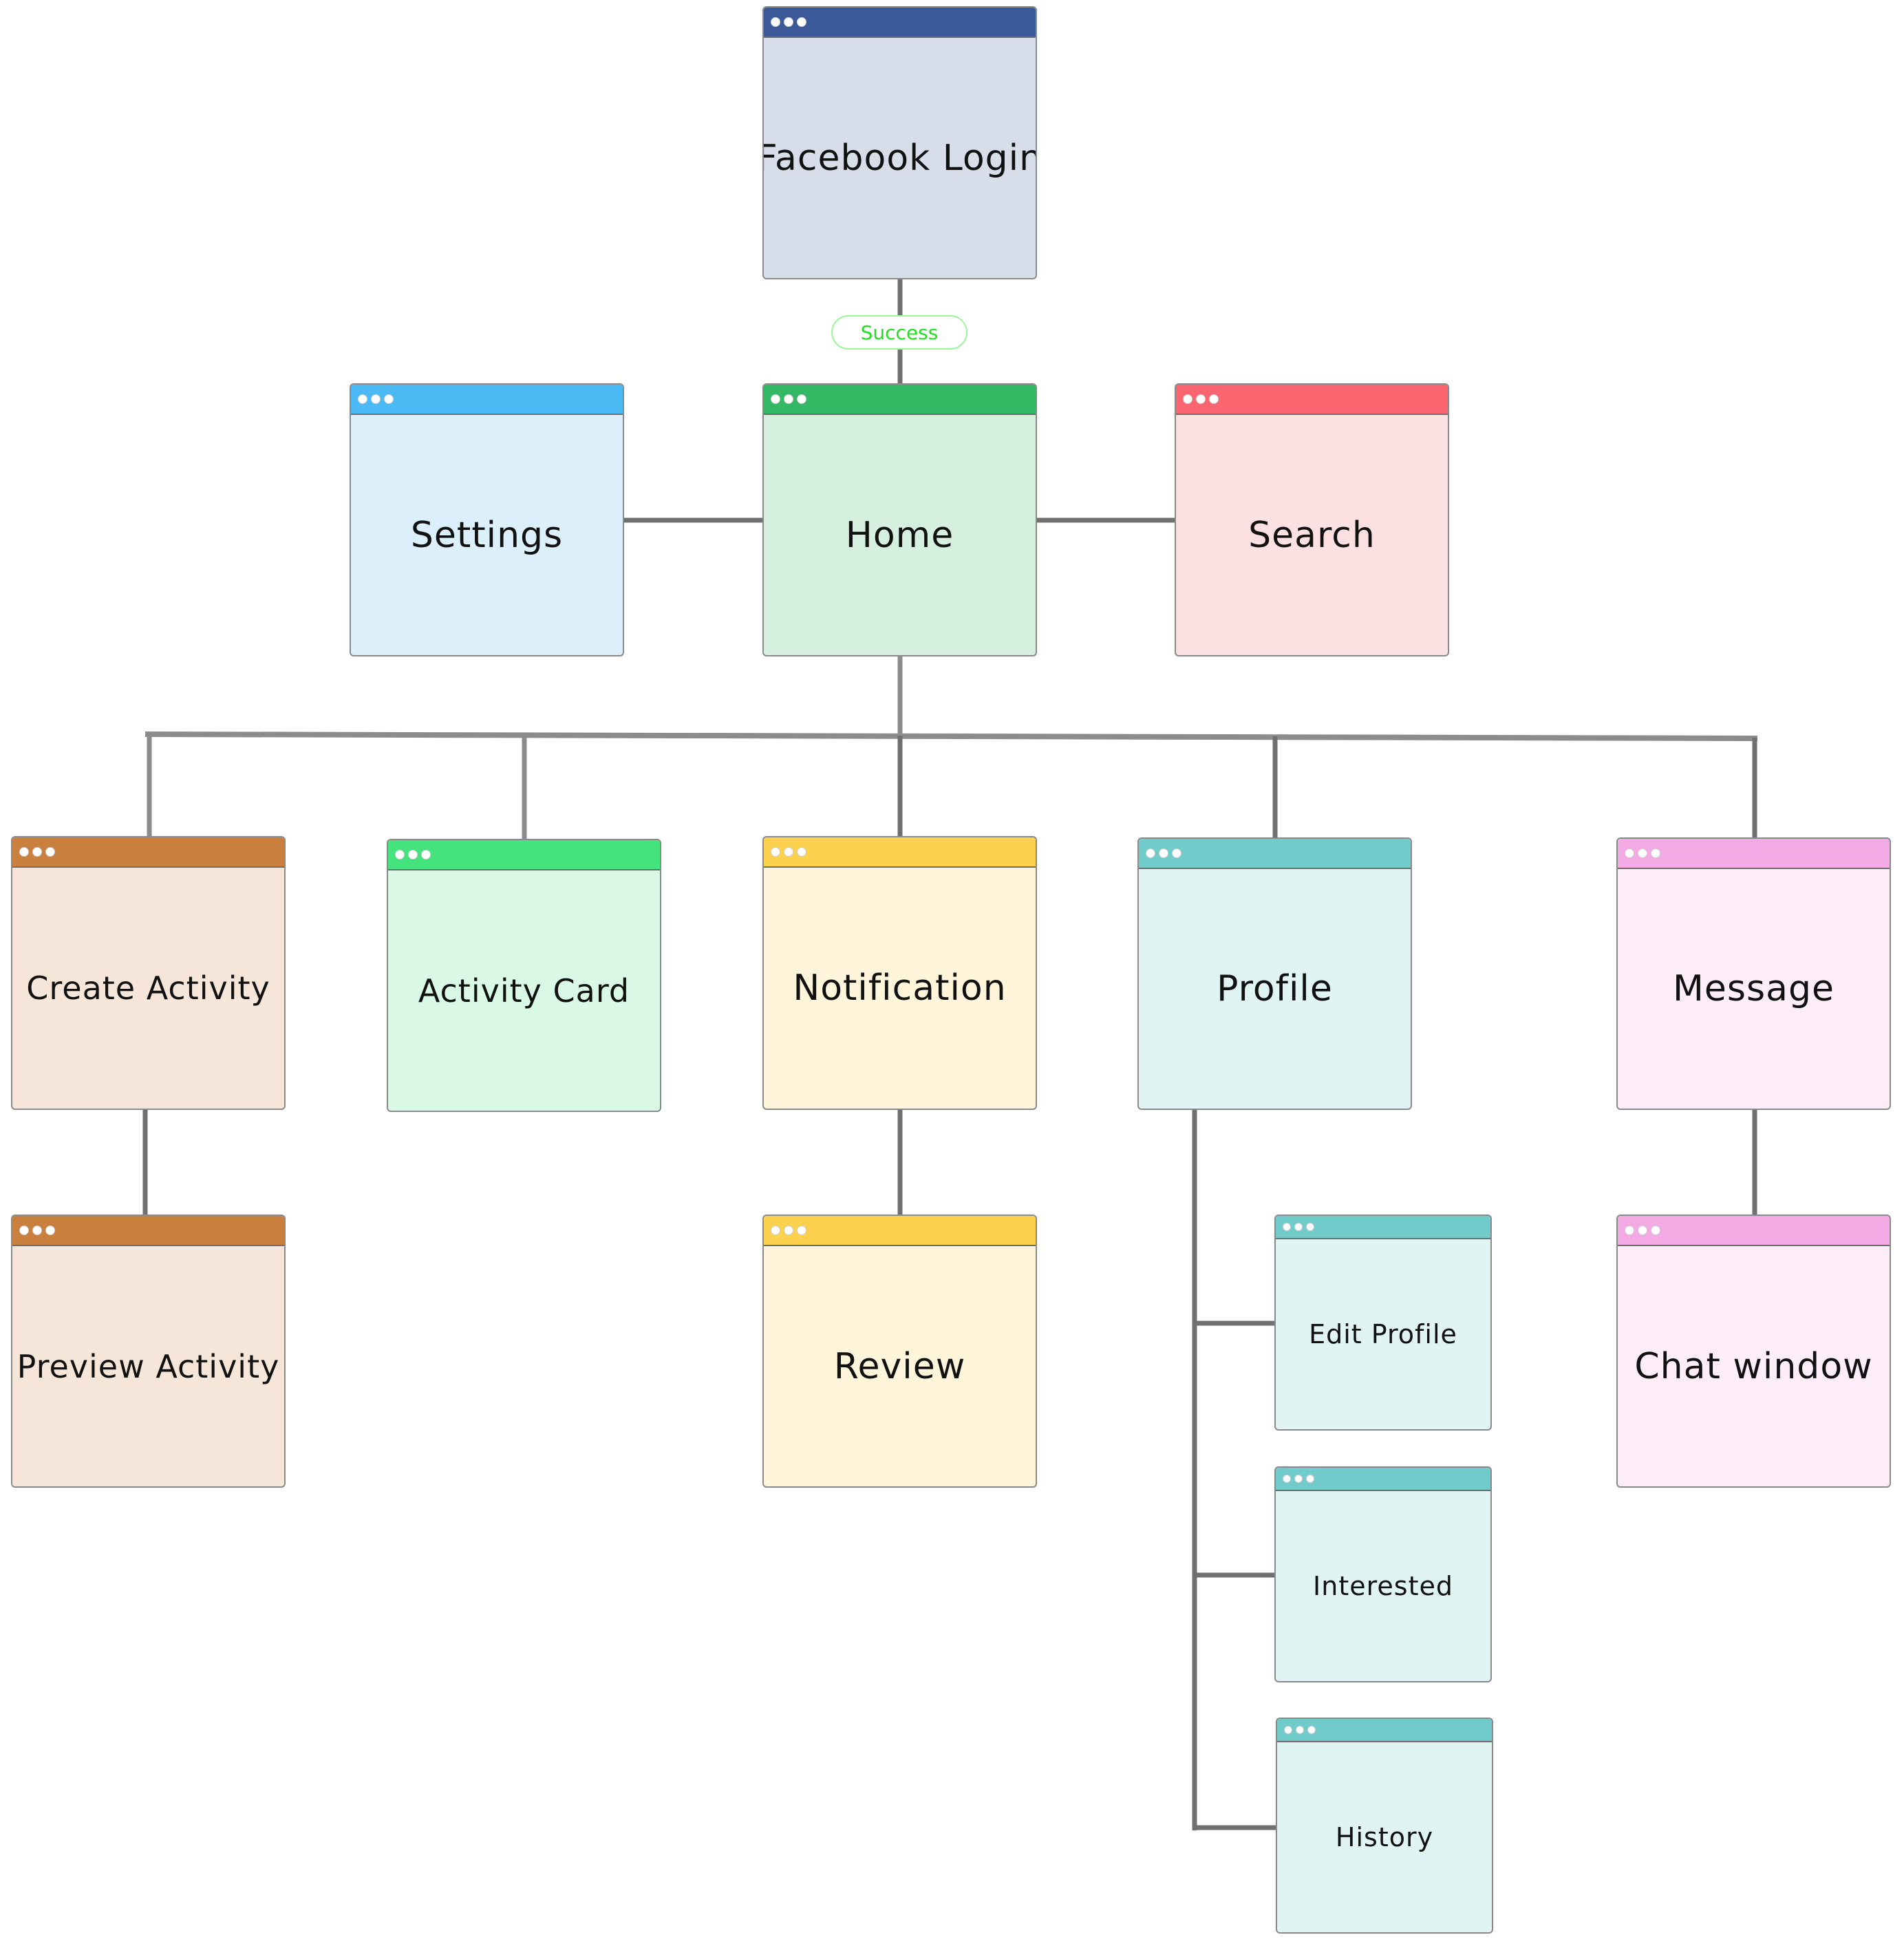 This screenshot has height=1957, width=1904. What do you see at coordinates (1754, 989) in the screenshot?
I see `node-label: Message` at bounding box center [1754, 989].